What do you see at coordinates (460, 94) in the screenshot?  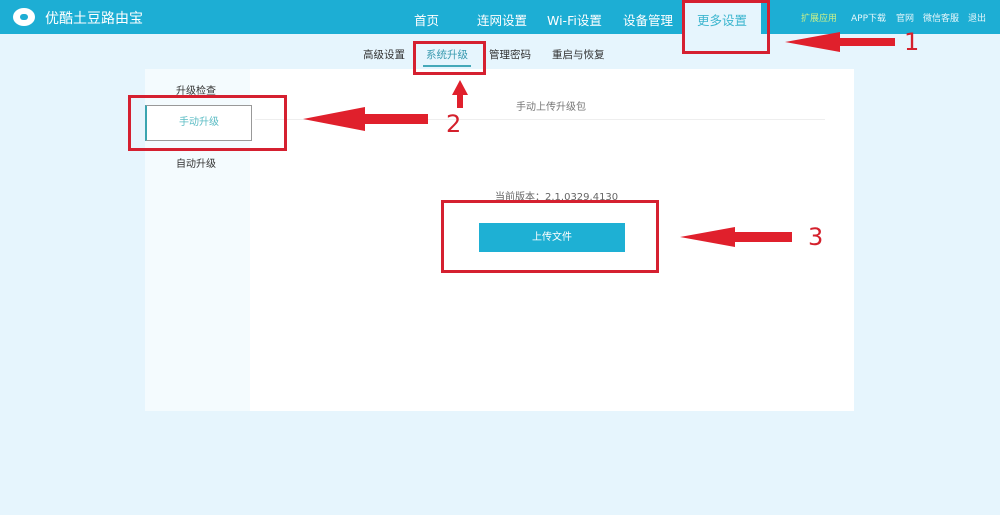 I see `arrow-2-up` at bounding box center [460, 94].